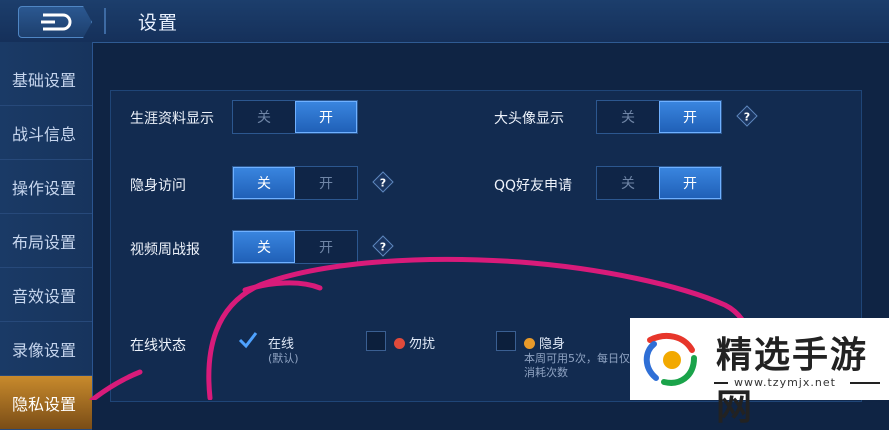 The height and width of the screenshot is (430, 889). Describe the element at coordinates (546, 372) in the screenshot. I see `invisible-option-sub2: 消耗次数` at that location.